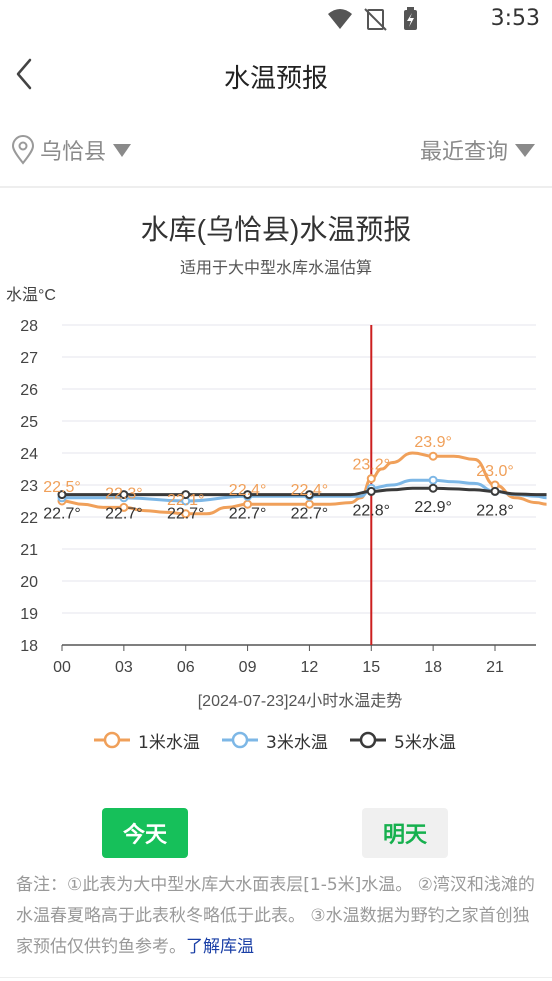  I want to click on y-tick-label: 27, so click(29, 358).